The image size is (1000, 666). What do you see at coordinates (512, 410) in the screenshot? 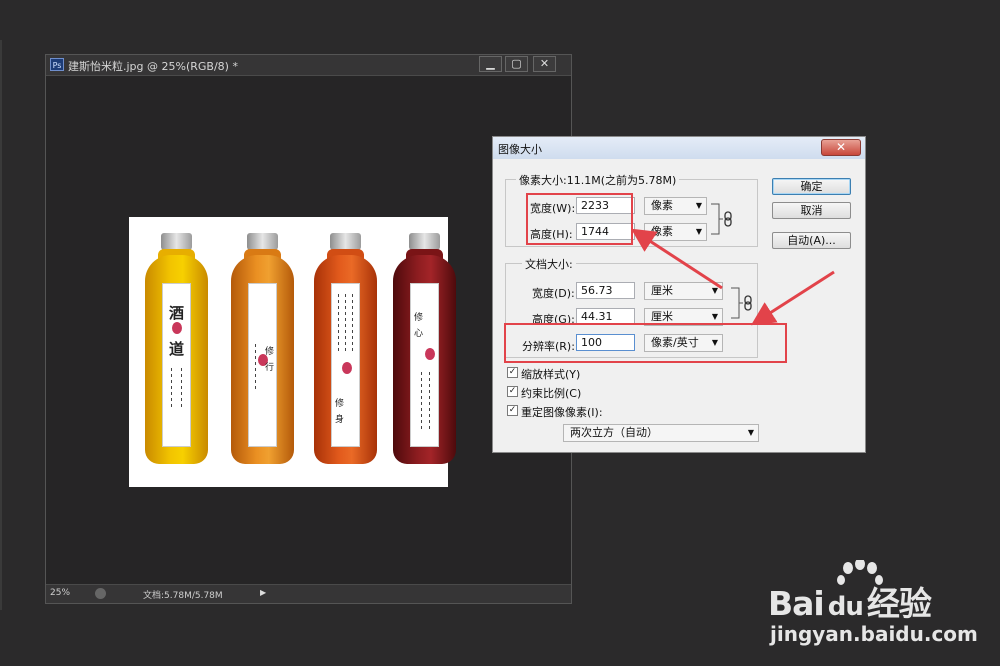
I see `resample-image-checkbox: ✓` at bounding box center [512, 410].